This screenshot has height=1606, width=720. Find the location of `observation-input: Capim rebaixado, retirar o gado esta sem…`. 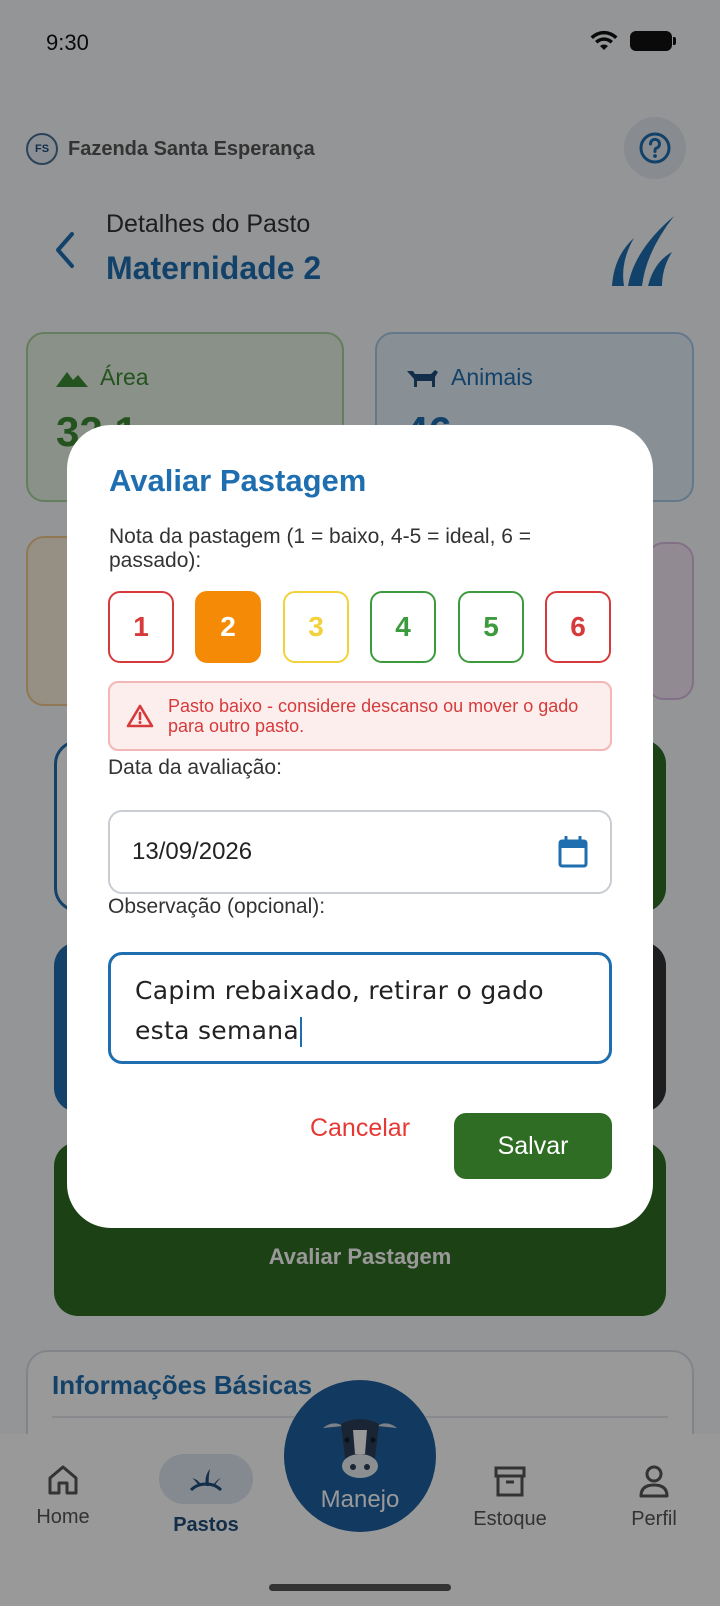

observation-input: Capim rebaixado, retirar o gado esta sem… is located at coordinates (360, 1008).